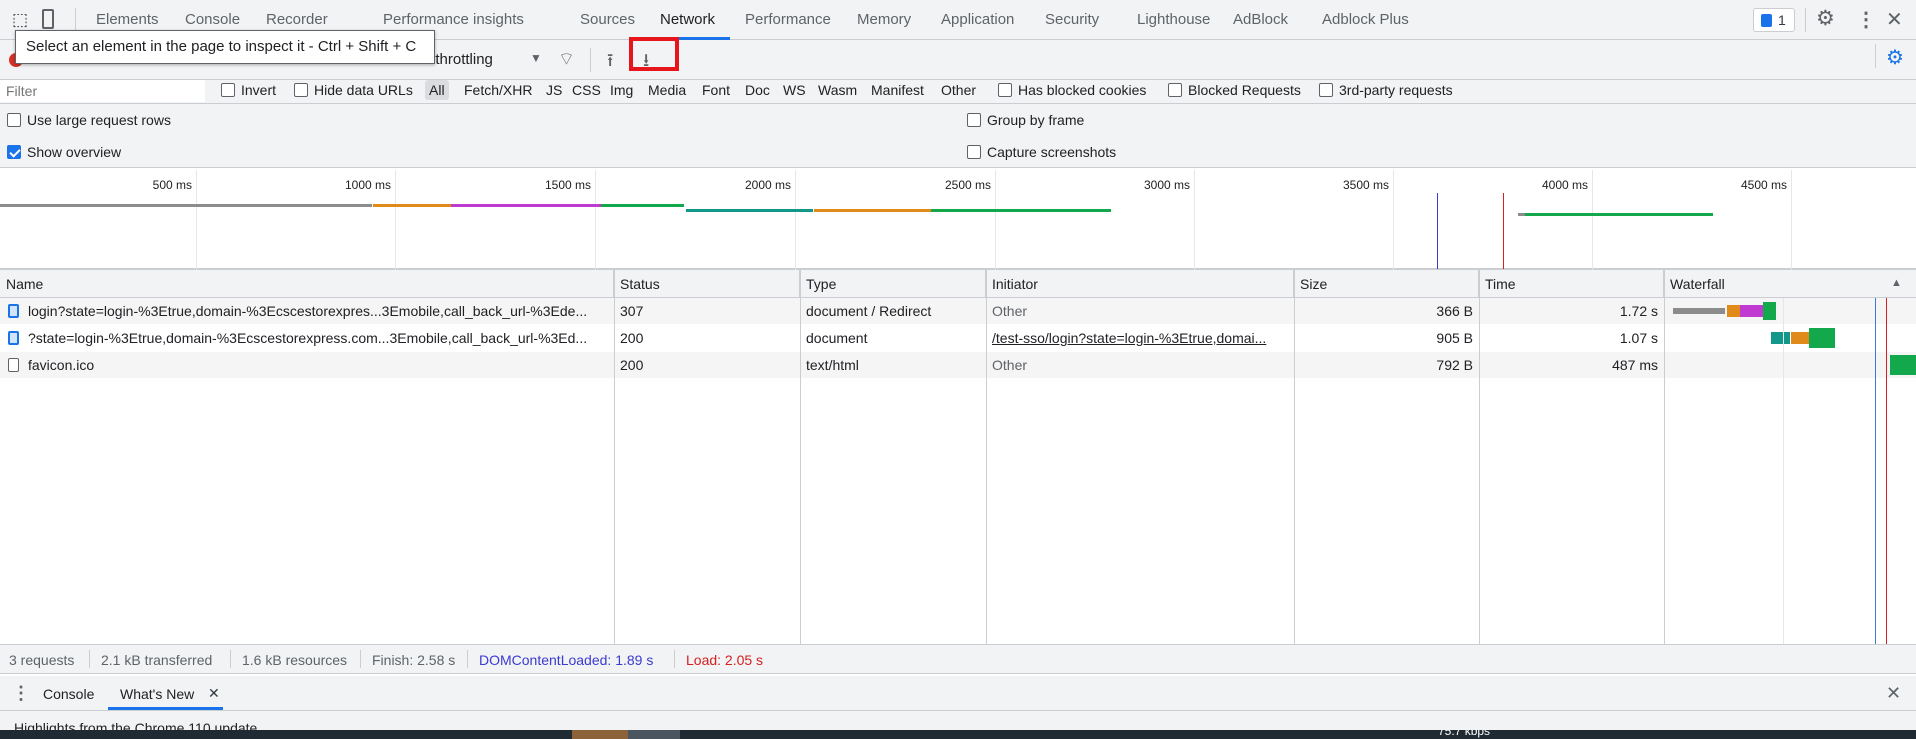 Image resolution: width=1916 pixels, height=739 pixels. What do you see at coordinates (1464, 734) in the screenshot?
I see `network-speed: 75.7 kbps` at bounding box center [1464, 734].